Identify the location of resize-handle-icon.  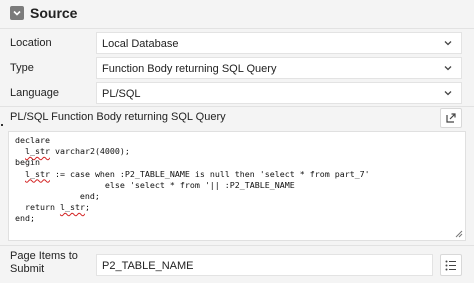
(459, 234).